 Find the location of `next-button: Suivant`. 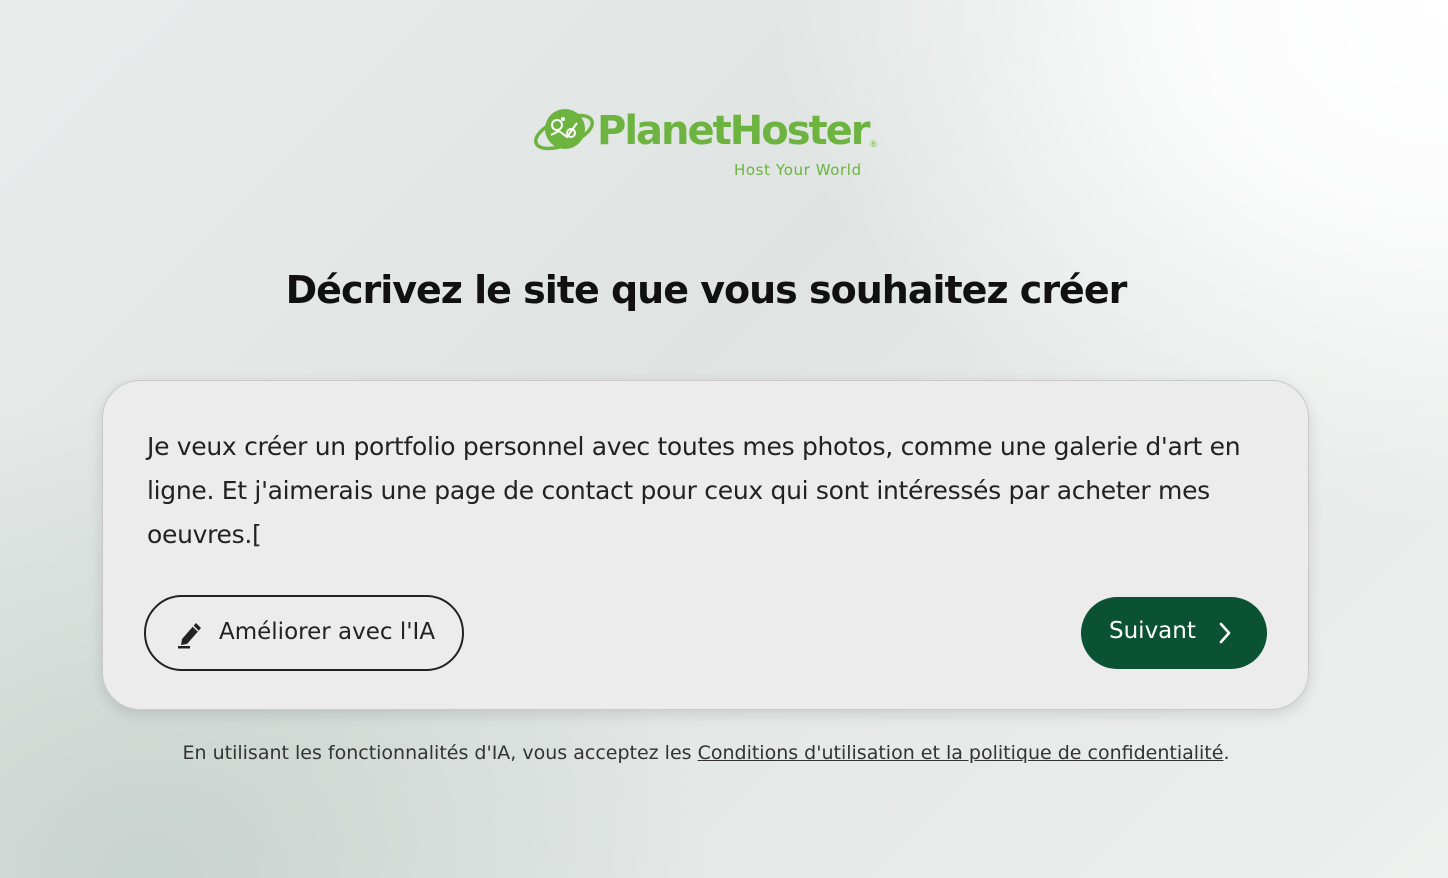

next-button: Suivant is located at coordinates (1174, 633).